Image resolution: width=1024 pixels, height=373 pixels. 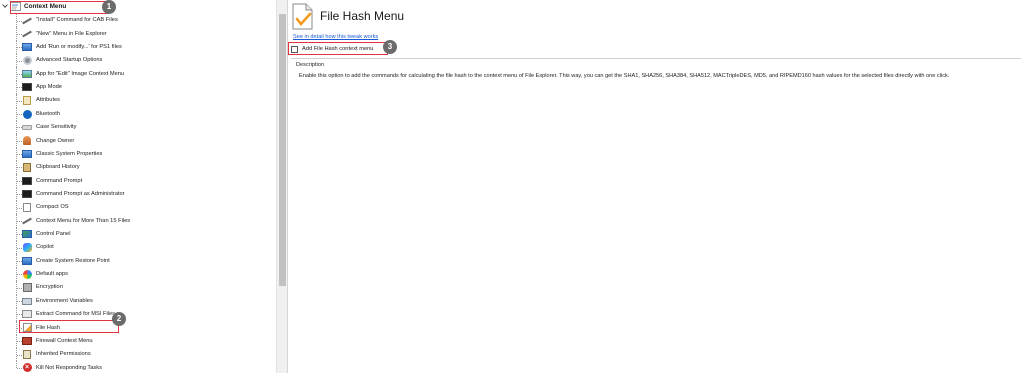 I want to click on msi-icon, so click(x=27, y=314).